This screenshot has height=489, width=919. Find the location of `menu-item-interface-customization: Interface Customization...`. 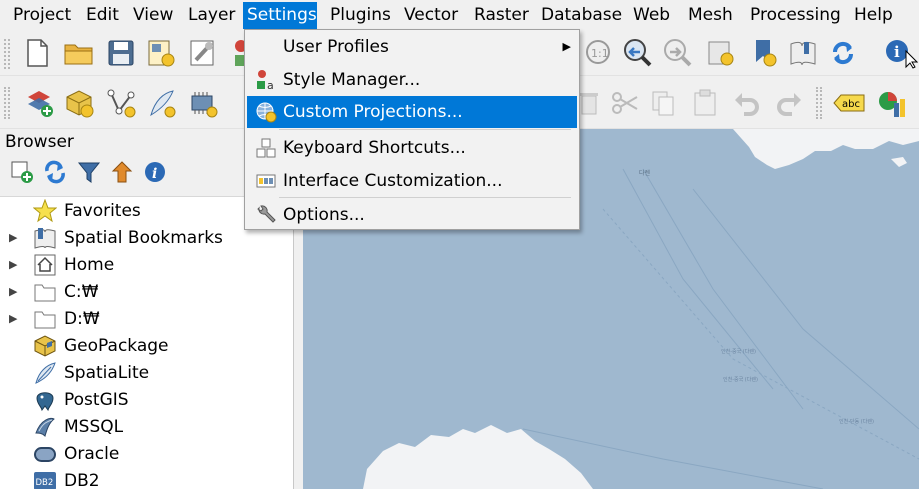

menu-item-interface-customization: Interface Customization... is located at coordinates (412, 181).